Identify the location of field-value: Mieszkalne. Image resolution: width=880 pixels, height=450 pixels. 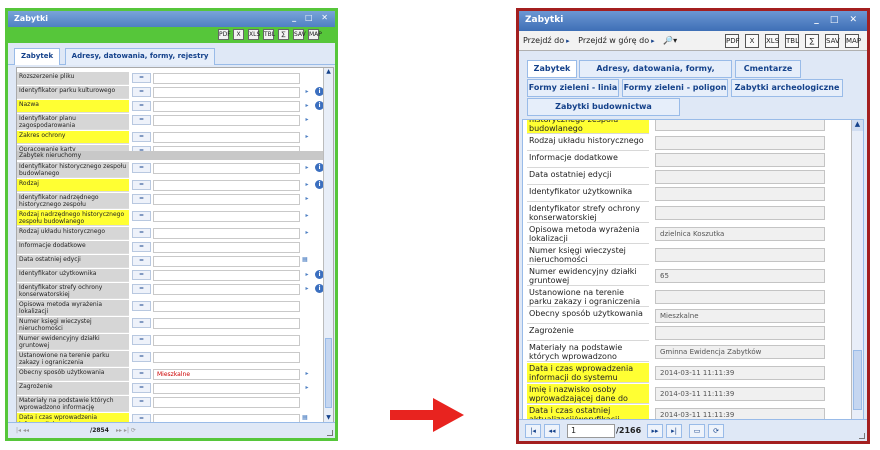
(740, 316).